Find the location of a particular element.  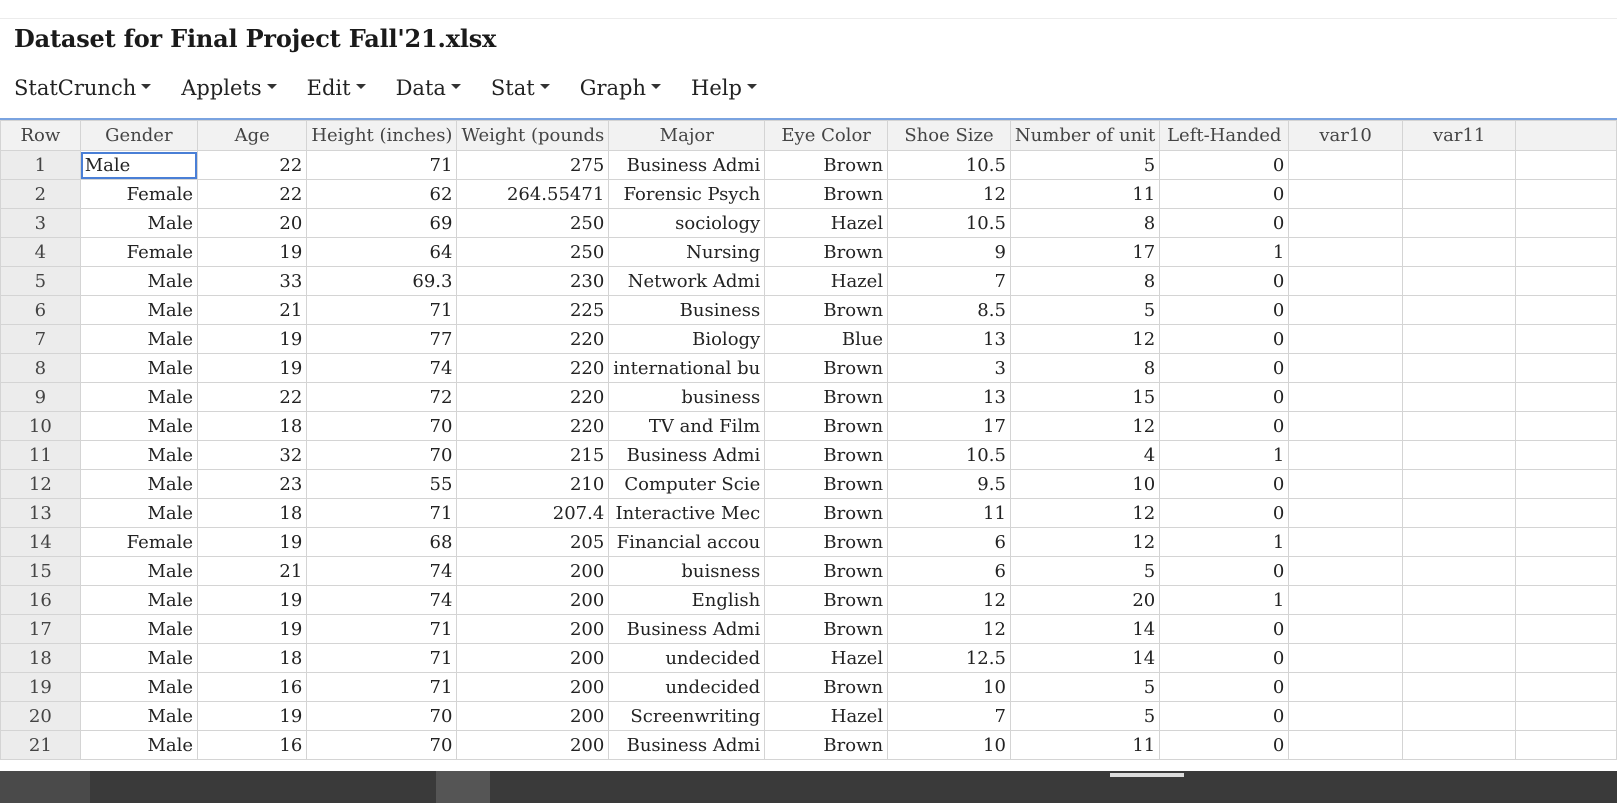

menu-statcrunch: StatCrunch is located at coordinates (83, 88).